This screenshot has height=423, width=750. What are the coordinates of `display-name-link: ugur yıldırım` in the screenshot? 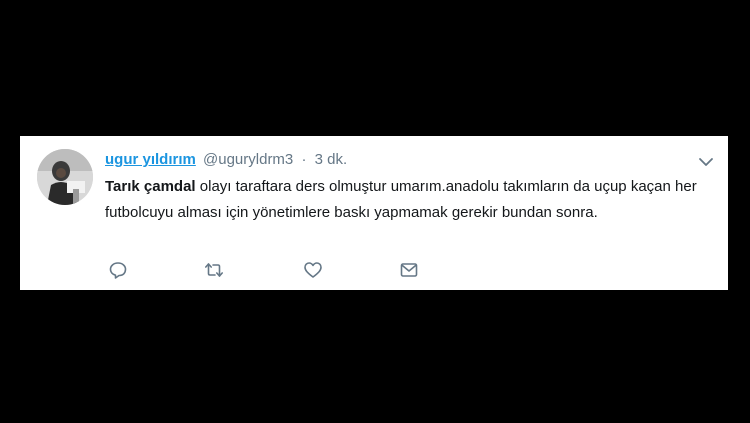 It's located at (150, 159).